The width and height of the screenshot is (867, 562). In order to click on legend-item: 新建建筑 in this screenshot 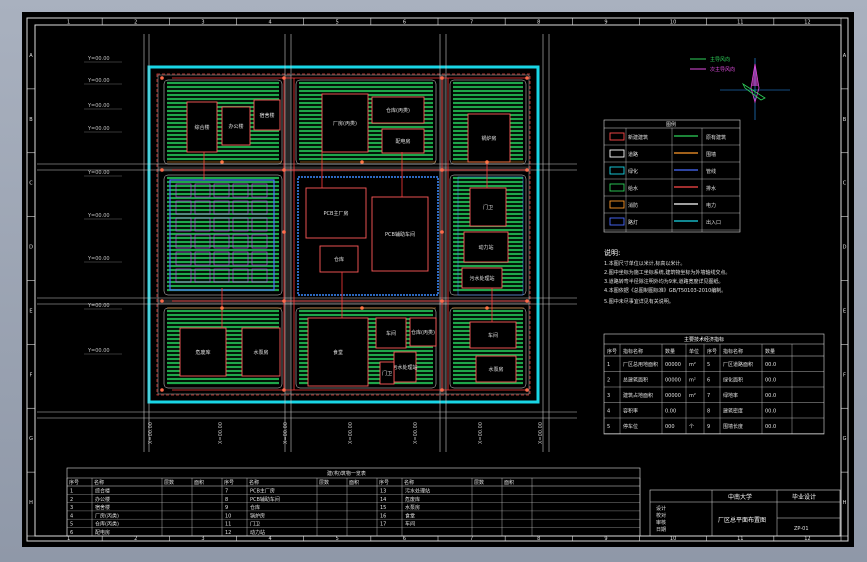, I will do `click(638, 137)`.